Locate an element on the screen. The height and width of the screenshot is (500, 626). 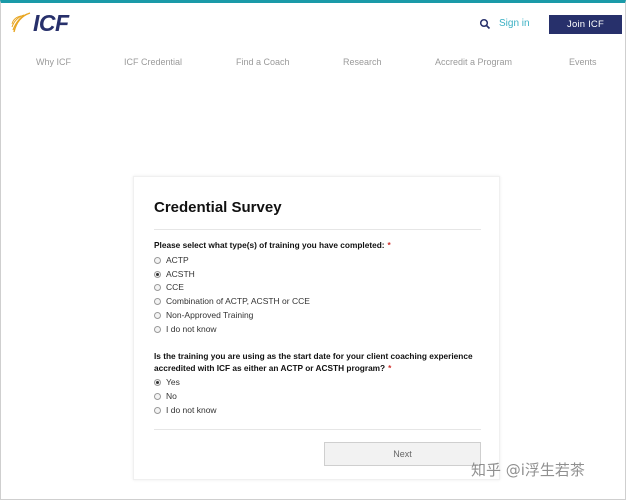
radio-label: No is located at coordinates (171, 396).